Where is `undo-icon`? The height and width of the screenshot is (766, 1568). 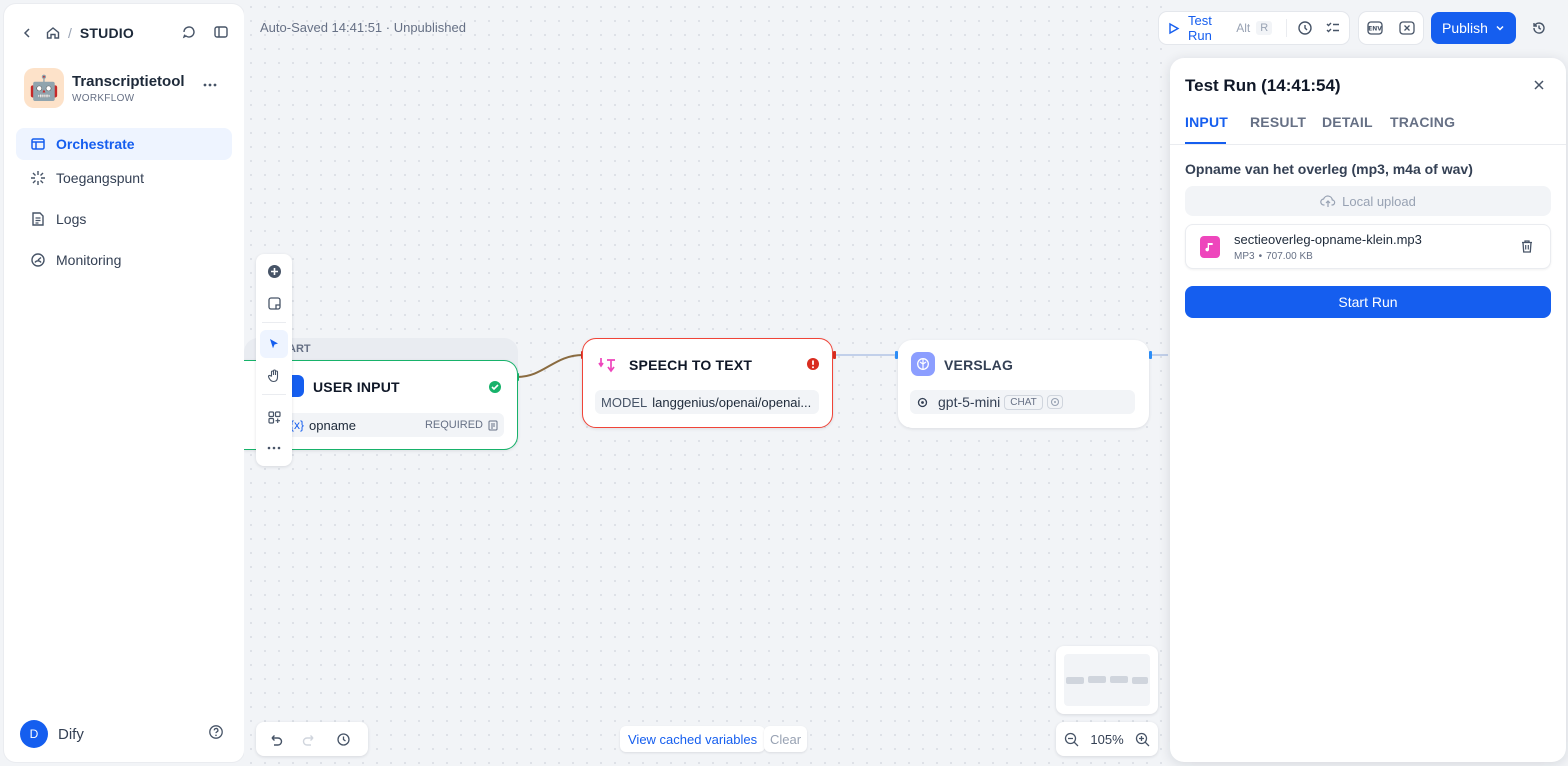 undo-icon is located at coordinates (275, 739).